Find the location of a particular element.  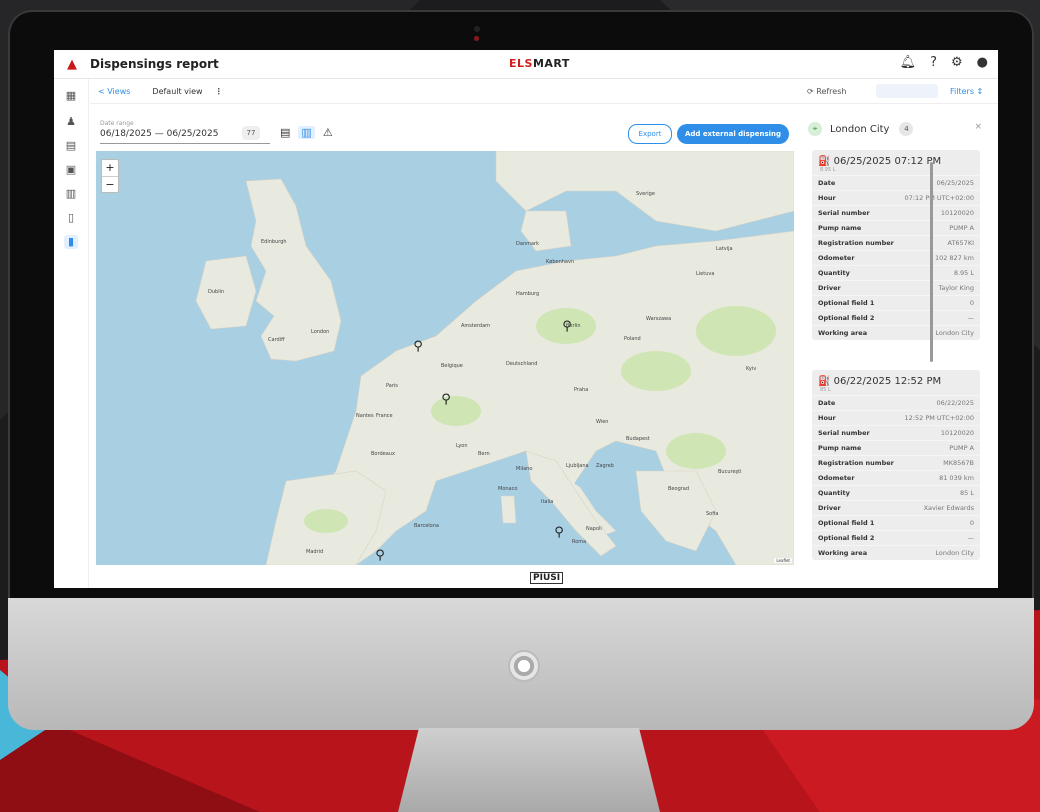

person-icon: ♟ is located at coordinates (71, 122).